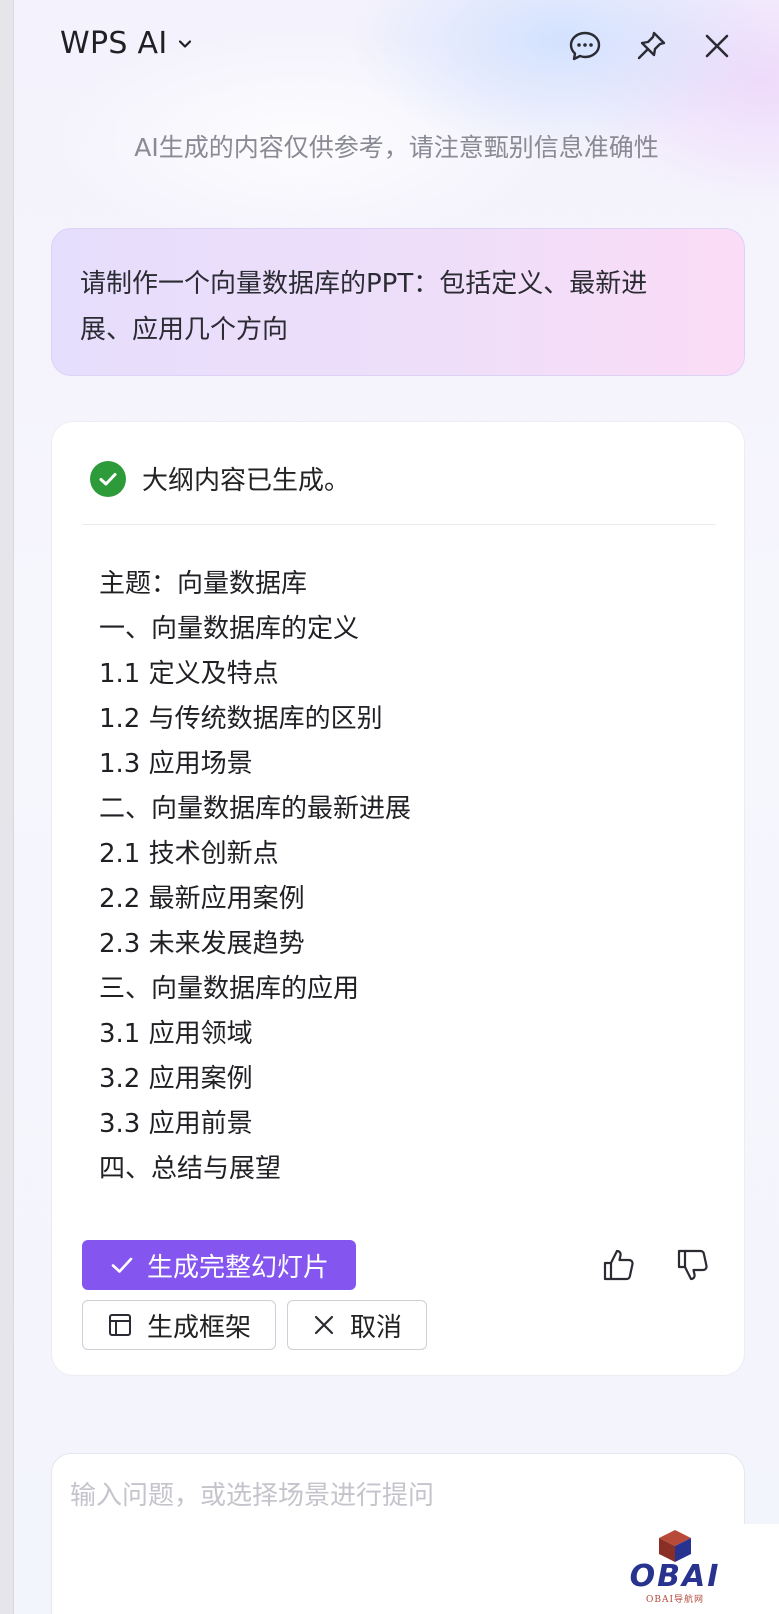 The height and width of the screenshot is (1614, 779). I want to click on obai-watermark-logo: OBAI OBAI导航网, so click(675, 1571).